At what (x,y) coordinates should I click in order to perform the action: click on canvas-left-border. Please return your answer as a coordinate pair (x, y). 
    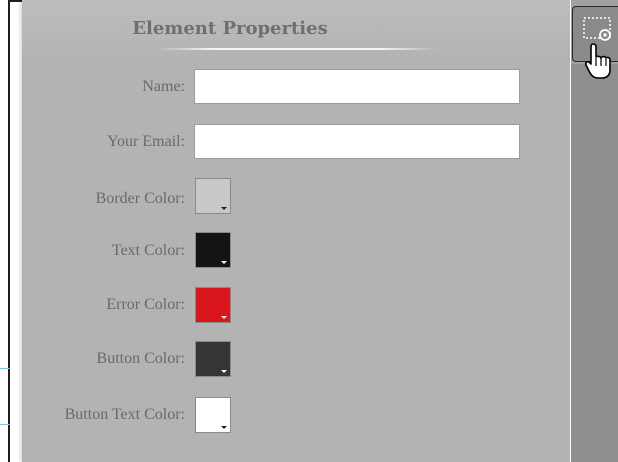
    Looking at the image, I should click on (9, 231).